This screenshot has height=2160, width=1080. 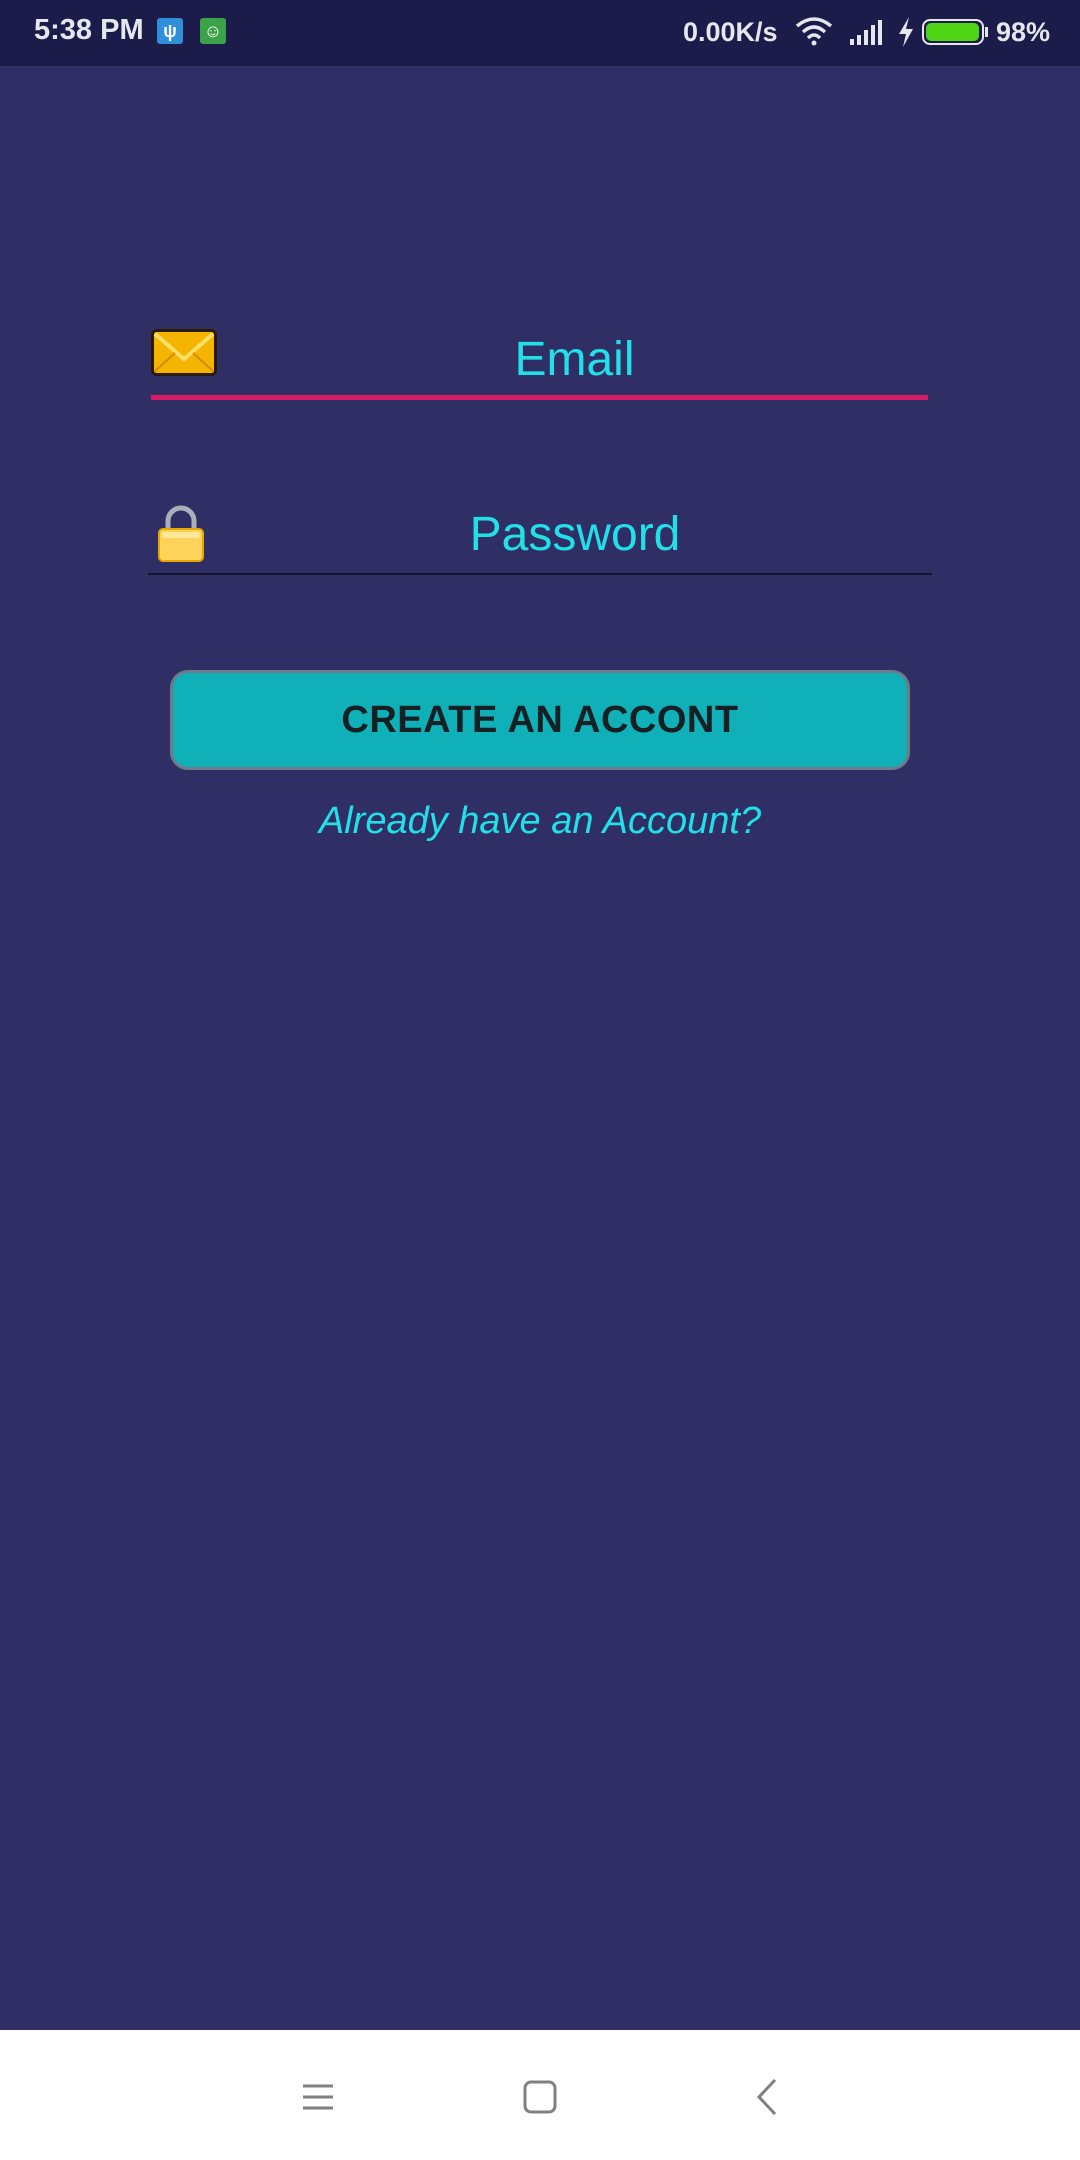 I want to click on home-icon, so click(x=540, y=2097).